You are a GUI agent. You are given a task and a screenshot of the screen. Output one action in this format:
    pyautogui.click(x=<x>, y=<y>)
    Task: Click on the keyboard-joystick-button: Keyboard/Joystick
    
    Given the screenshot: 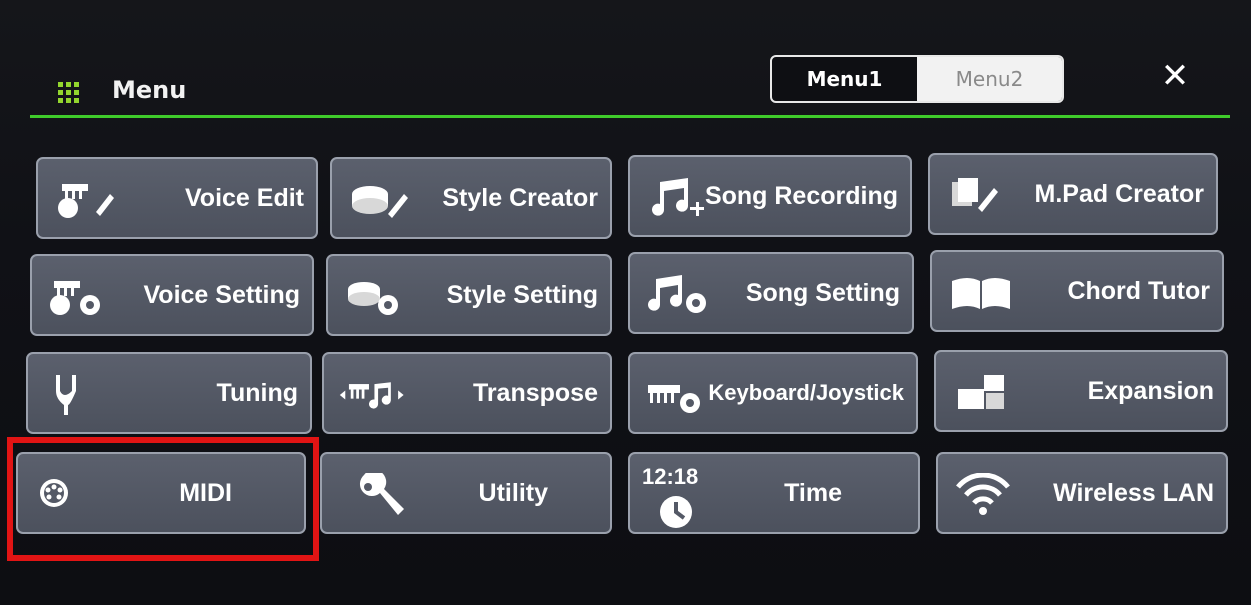 What is the action you would take?
    pyautogui.click(x=773, y=393)
    